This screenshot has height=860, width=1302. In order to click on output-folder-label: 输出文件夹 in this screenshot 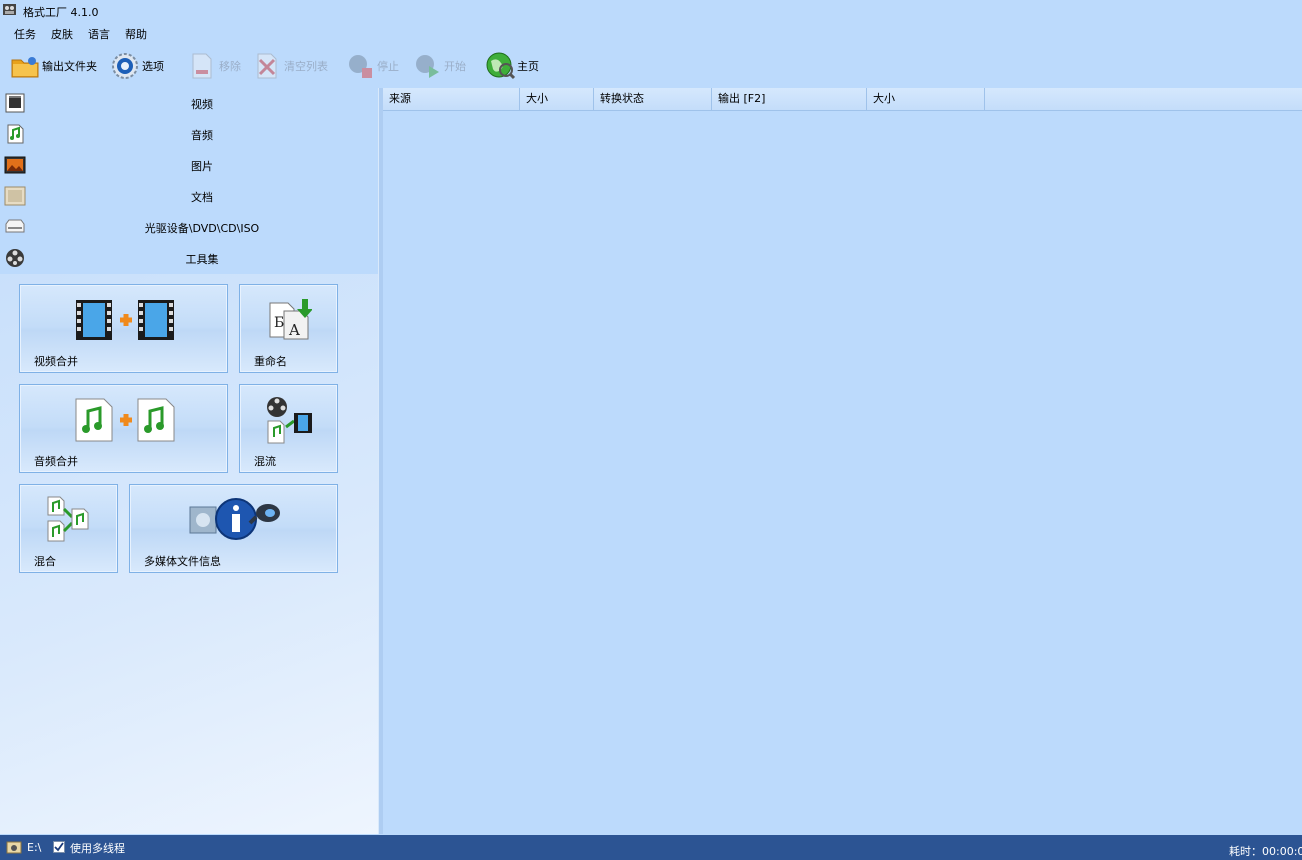, I will do `click(69, 66)`.